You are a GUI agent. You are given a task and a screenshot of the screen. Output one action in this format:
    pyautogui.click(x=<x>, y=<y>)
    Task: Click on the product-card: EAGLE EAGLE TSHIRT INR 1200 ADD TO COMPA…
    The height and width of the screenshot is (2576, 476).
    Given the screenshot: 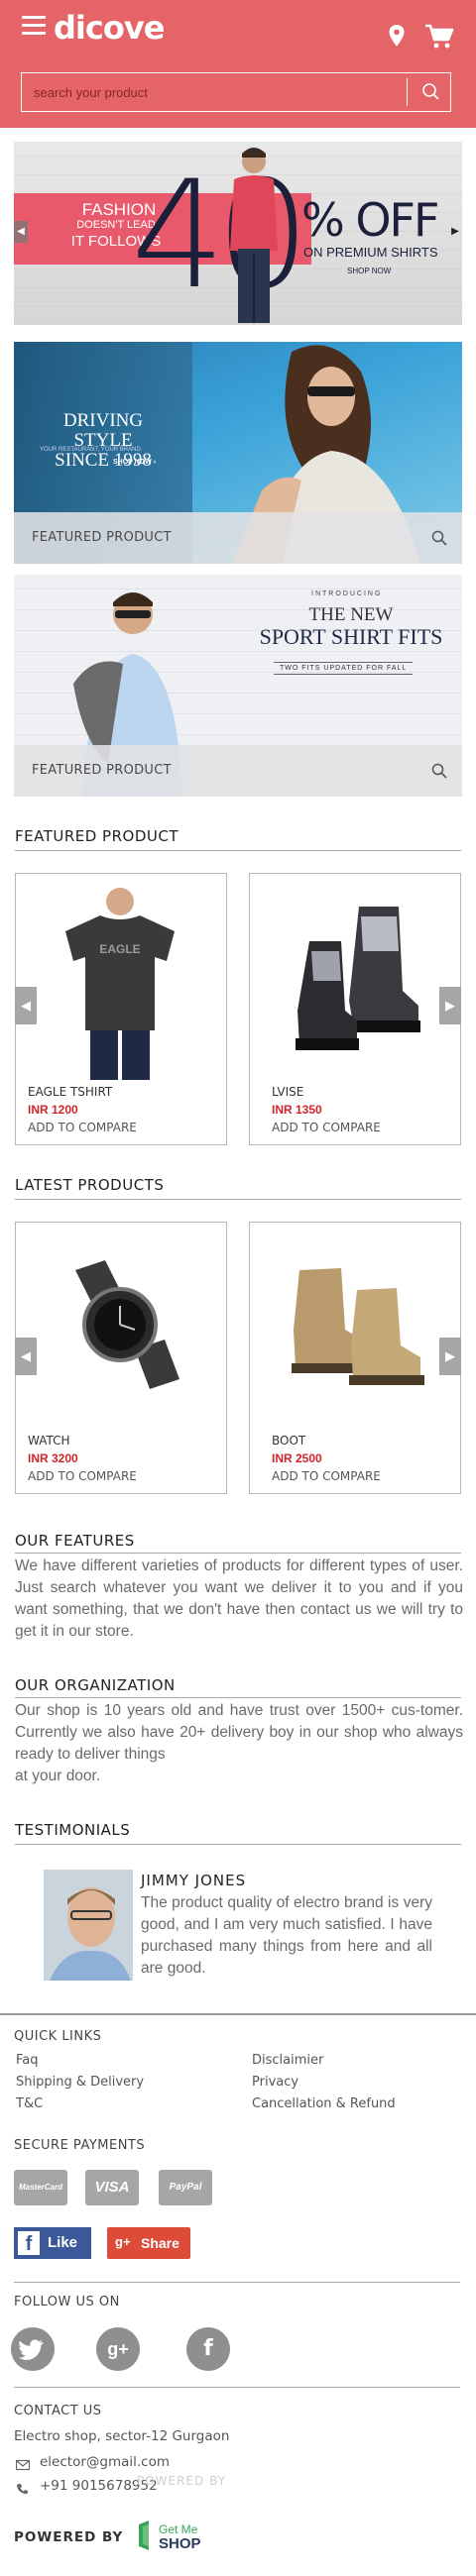 What is the action you would take?
    pyautogui.click(x=121, y=1009)
    